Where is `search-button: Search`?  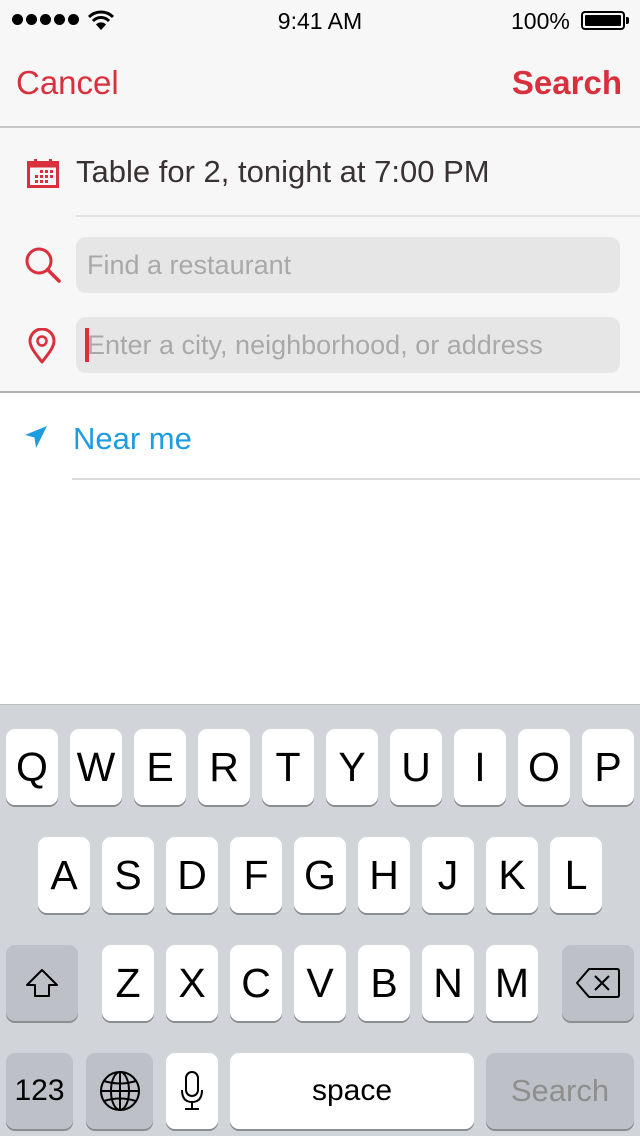
search-button: Search is located at coordinates (567, 83).